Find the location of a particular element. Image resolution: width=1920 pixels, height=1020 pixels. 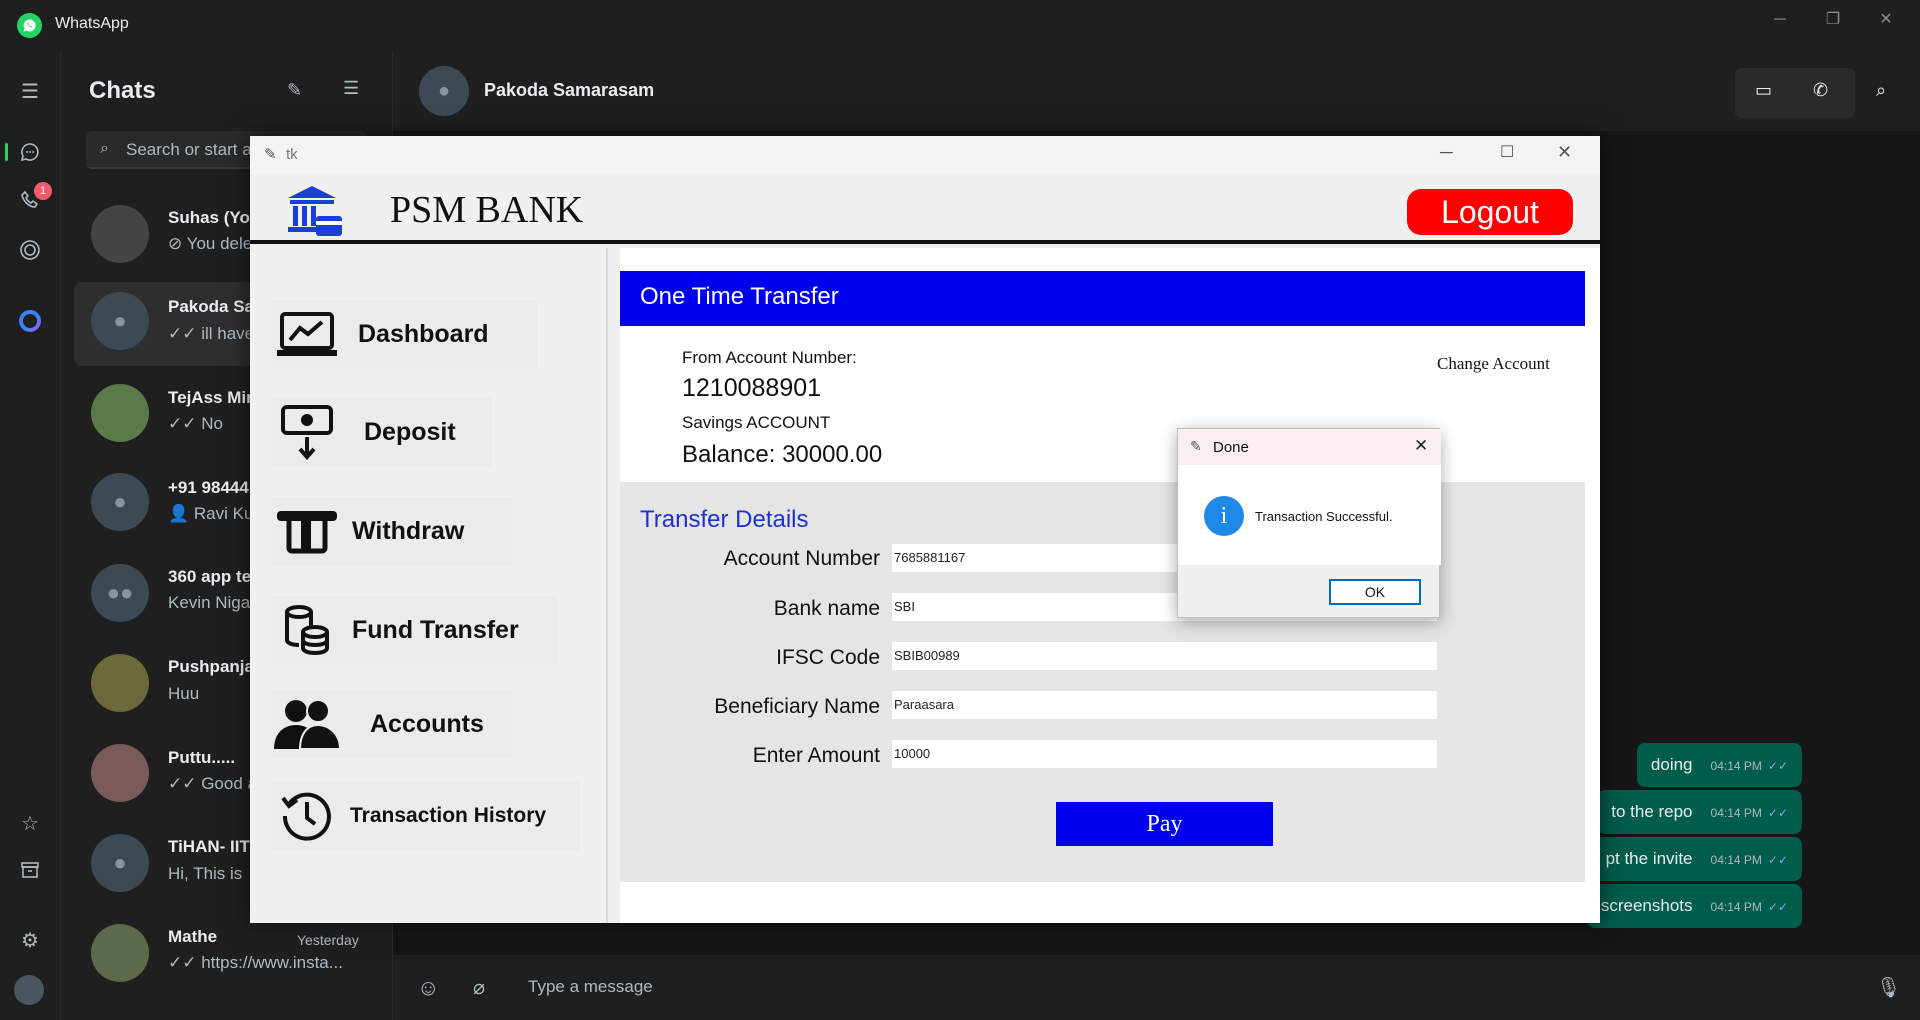

pay-button: Pay is located at coordinates (1164, 824).